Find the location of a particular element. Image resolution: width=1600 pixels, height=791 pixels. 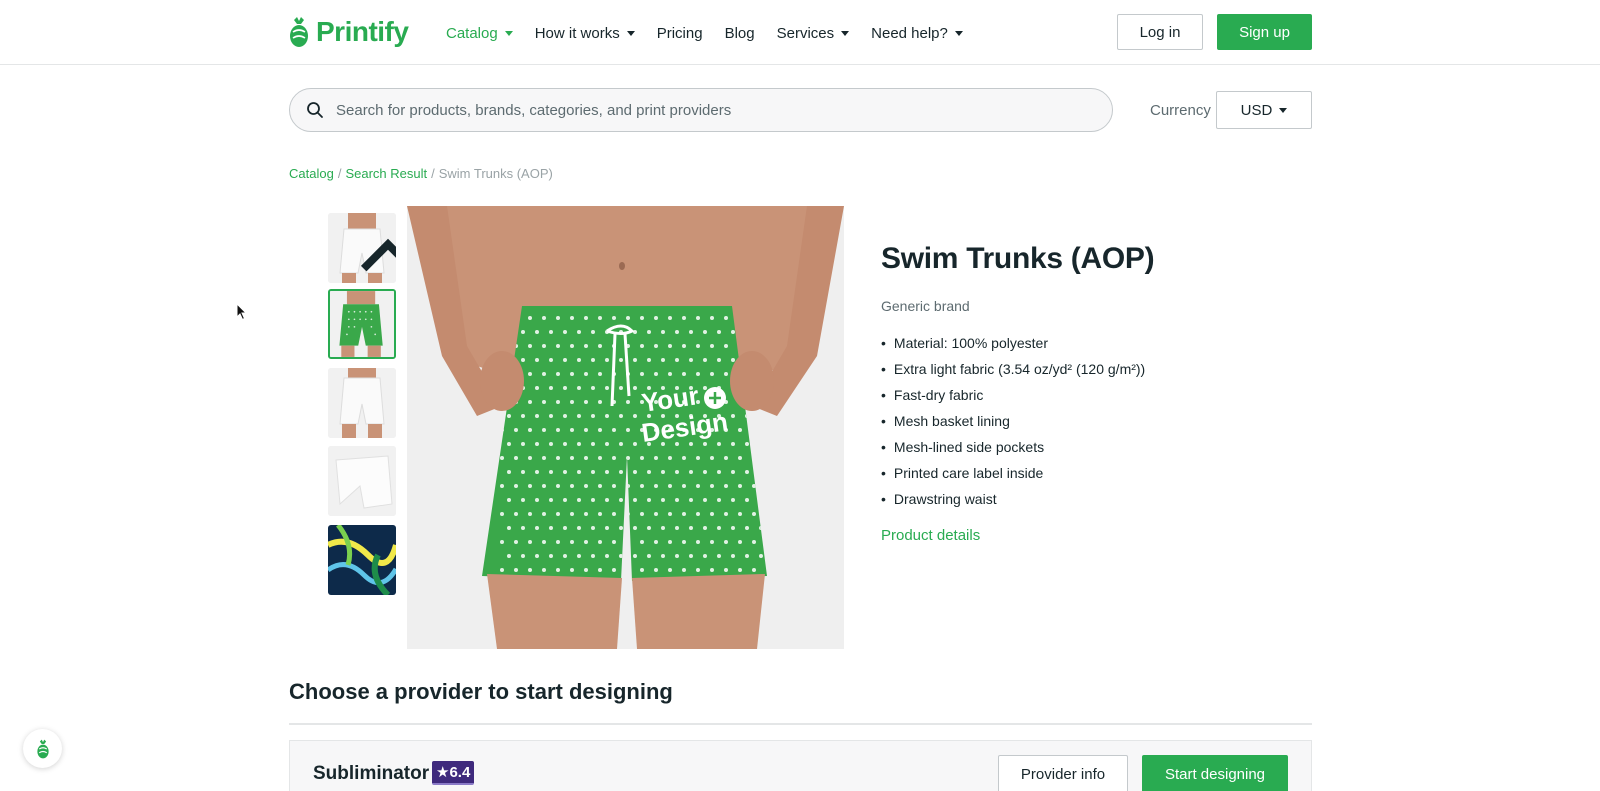

login-button: Log in is located at coordinates (1160, 32).